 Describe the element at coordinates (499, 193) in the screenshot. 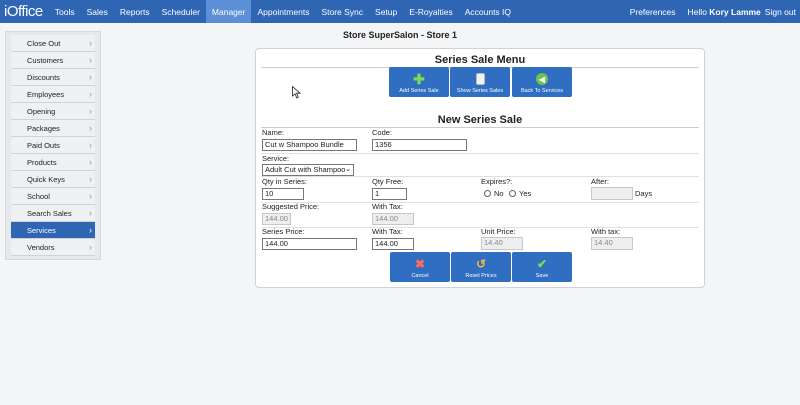

I see `expires-no-label: No` at that location.